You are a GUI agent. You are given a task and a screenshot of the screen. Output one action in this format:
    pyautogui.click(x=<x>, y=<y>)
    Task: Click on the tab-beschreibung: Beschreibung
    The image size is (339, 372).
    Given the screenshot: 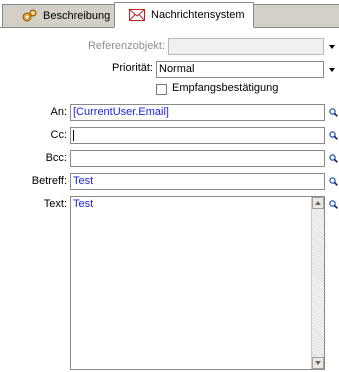 What is the action you would take?
    pyautogui.click(x=58, y=15)
    